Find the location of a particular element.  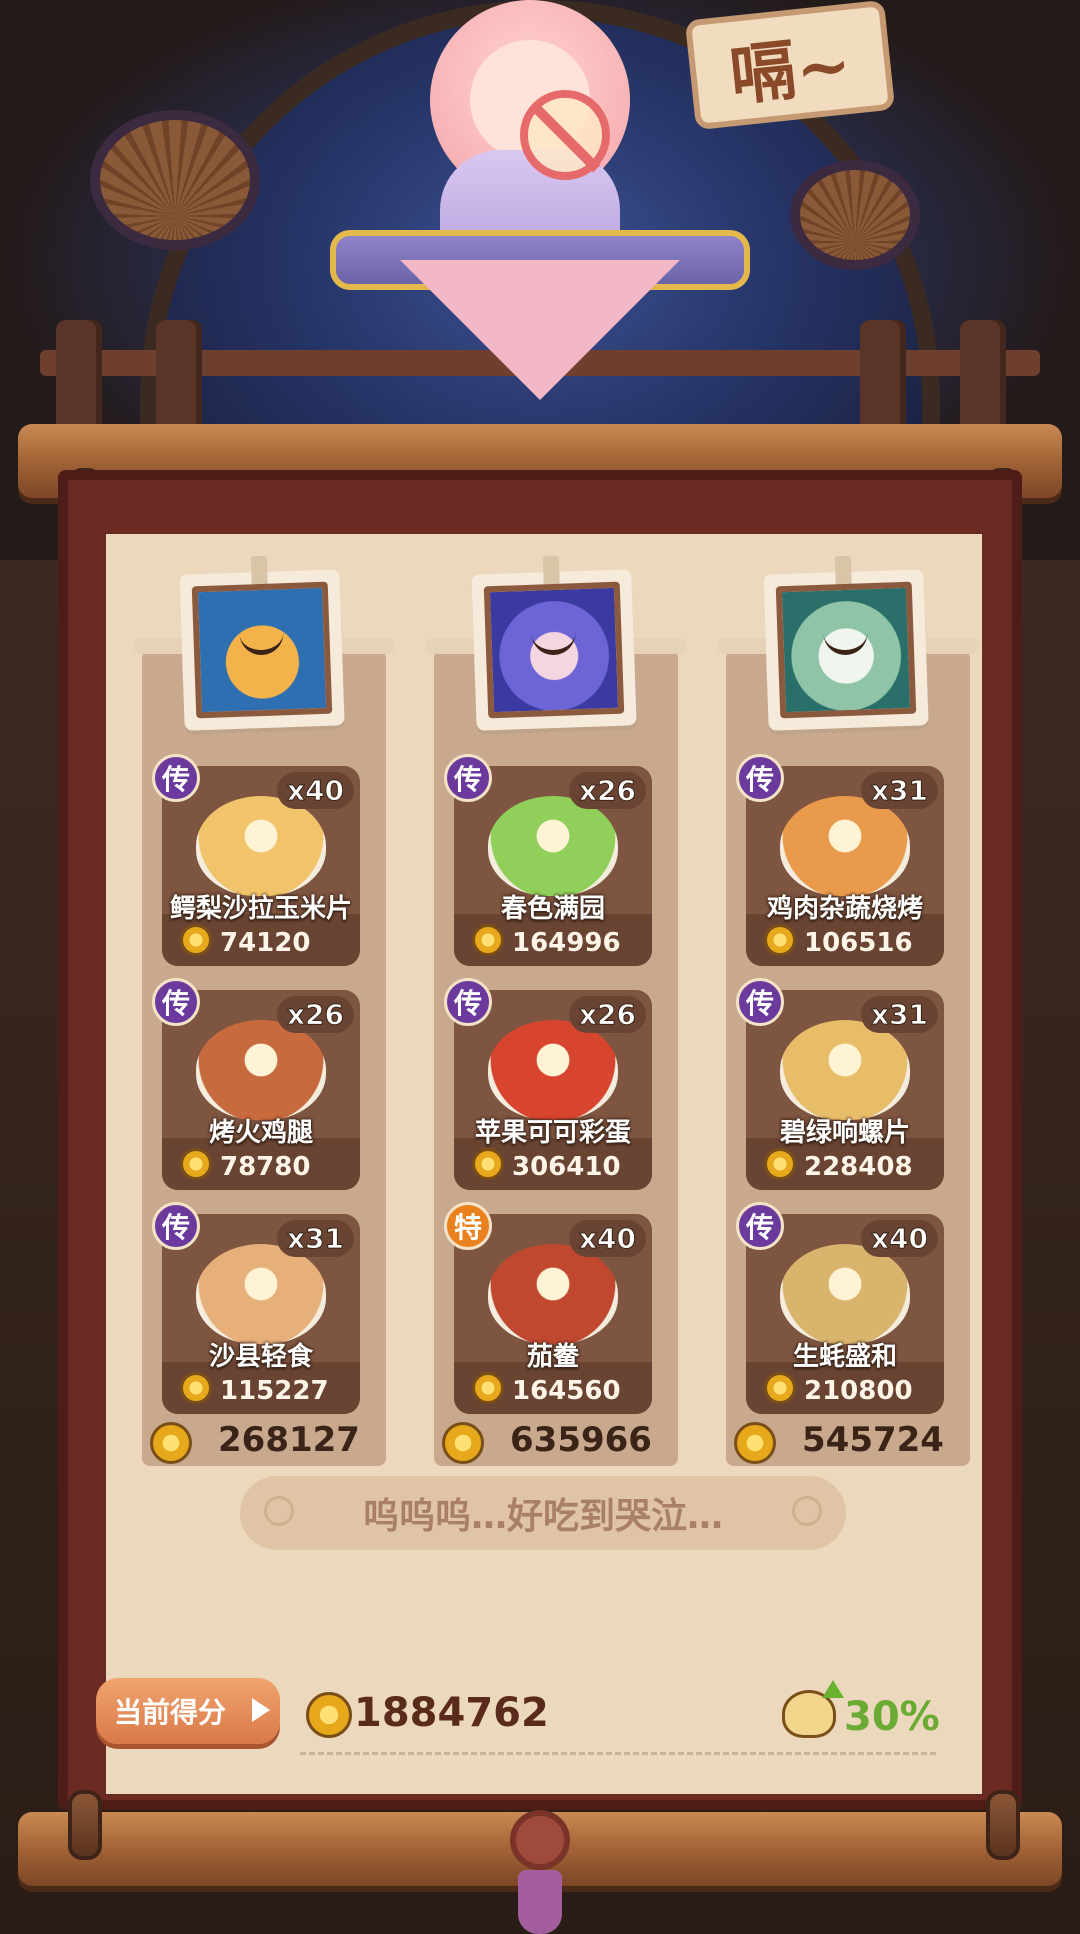

divider is located at coordinates (618, 1753).